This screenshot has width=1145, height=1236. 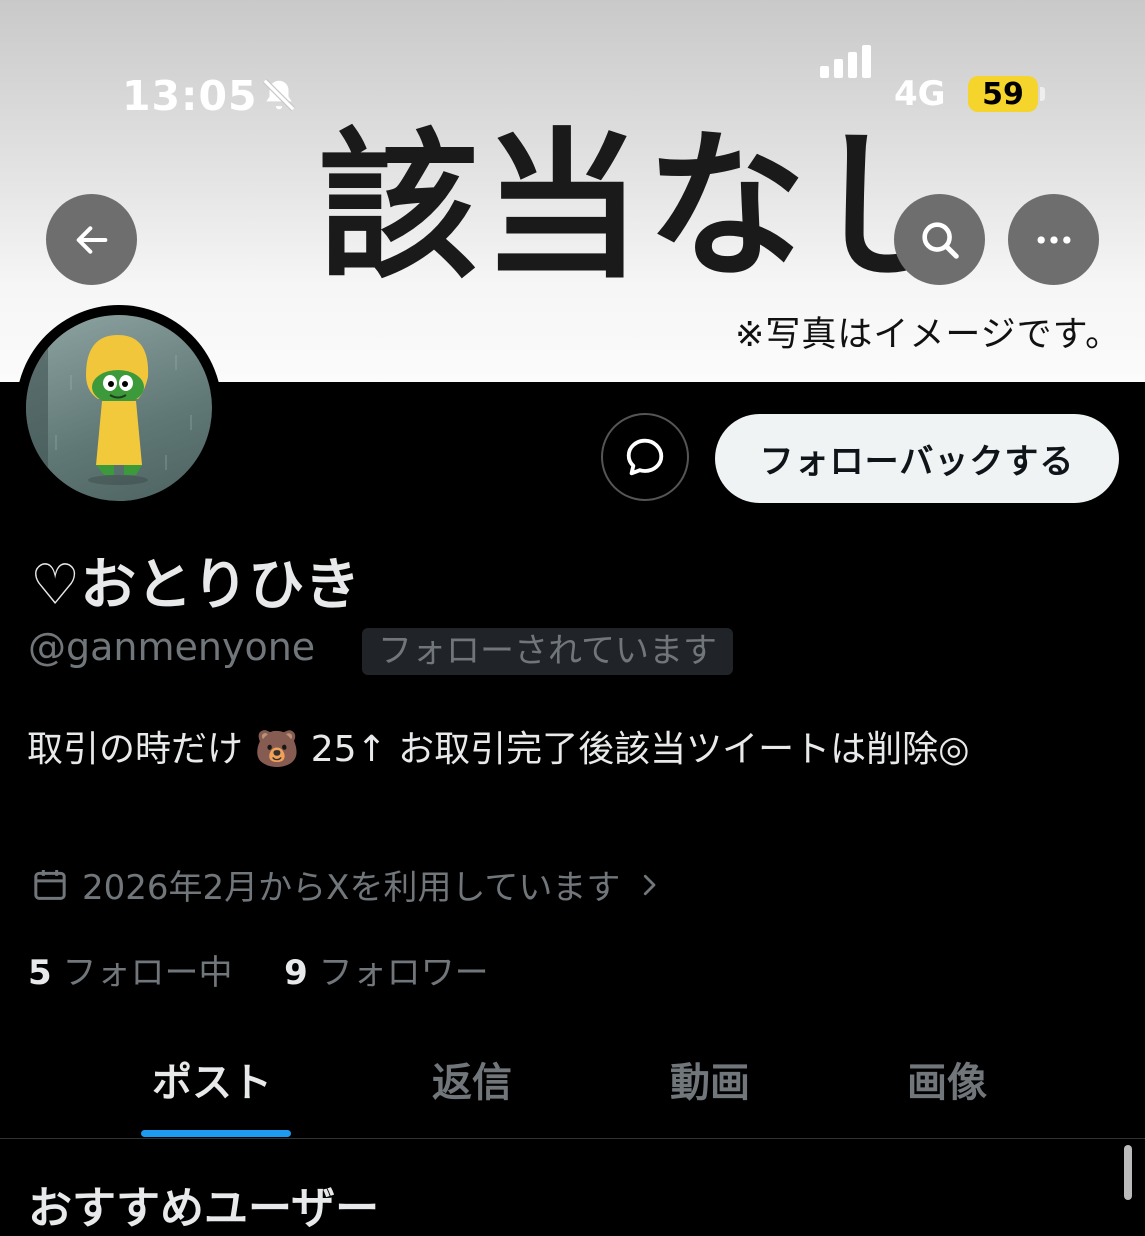 I want to click on battery-level: 59, so click(x=1003, y=94).